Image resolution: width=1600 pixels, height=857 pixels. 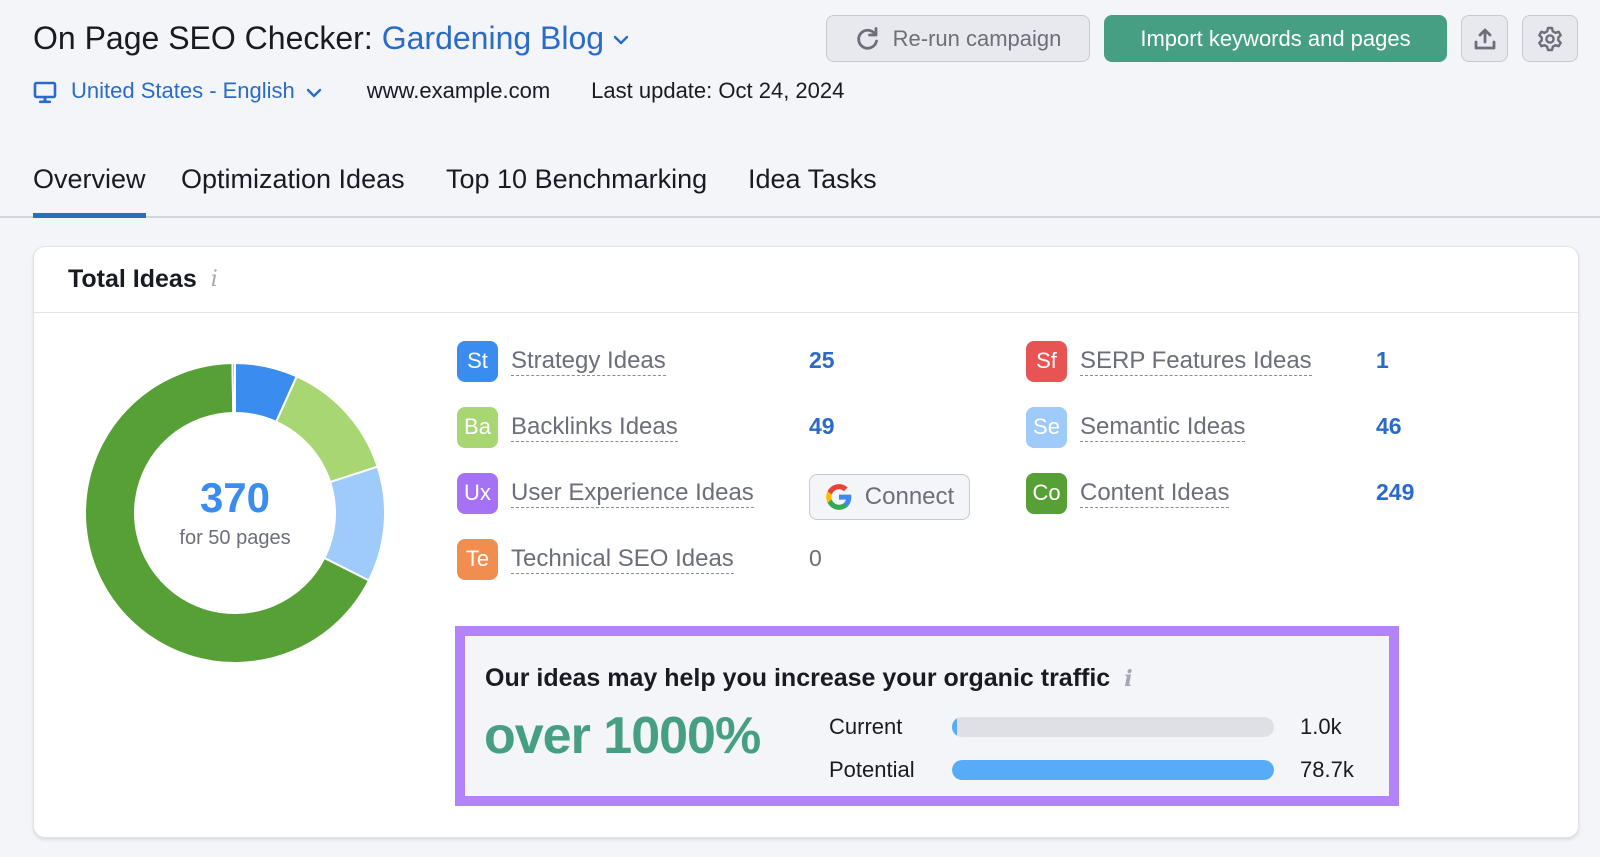 I want to click on idea-label-user-experience: User Experience Ideas, so click(x=632, y=493).